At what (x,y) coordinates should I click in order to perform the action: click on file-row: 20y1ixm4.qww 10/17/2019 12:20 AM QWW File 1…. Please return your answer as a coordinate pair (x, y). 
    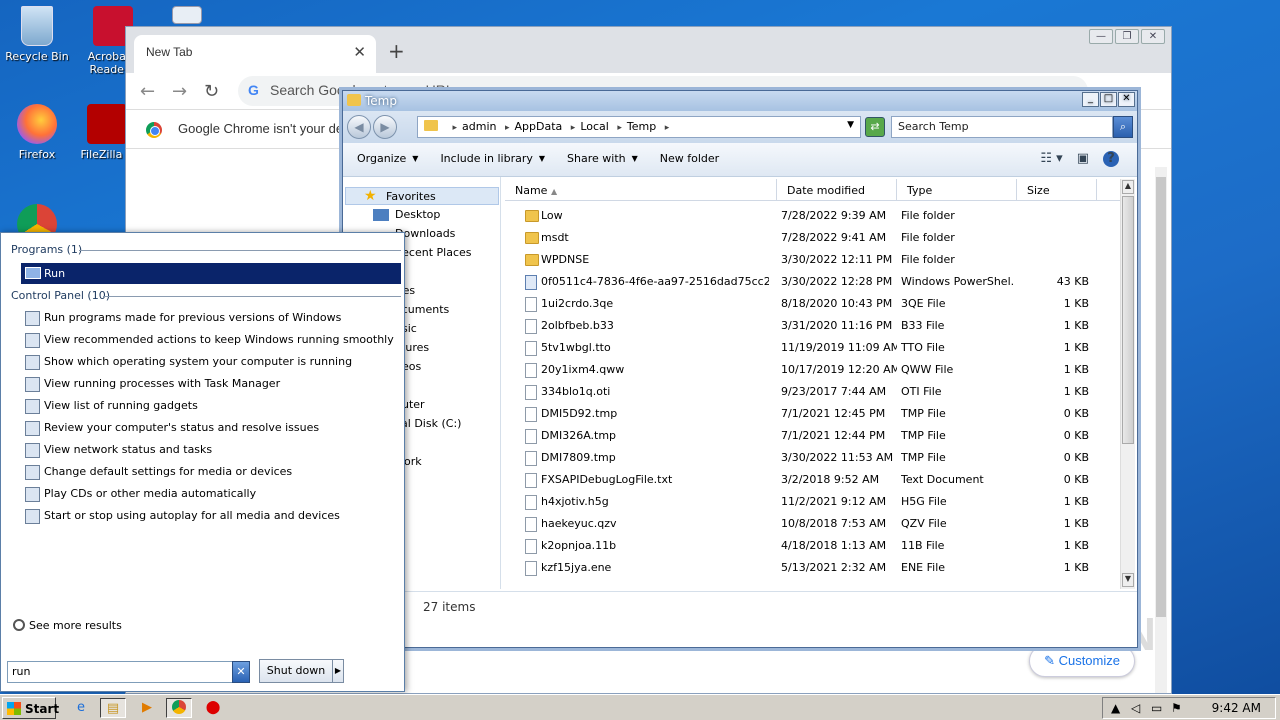
    Looking at the image, I should click on (813, 370).